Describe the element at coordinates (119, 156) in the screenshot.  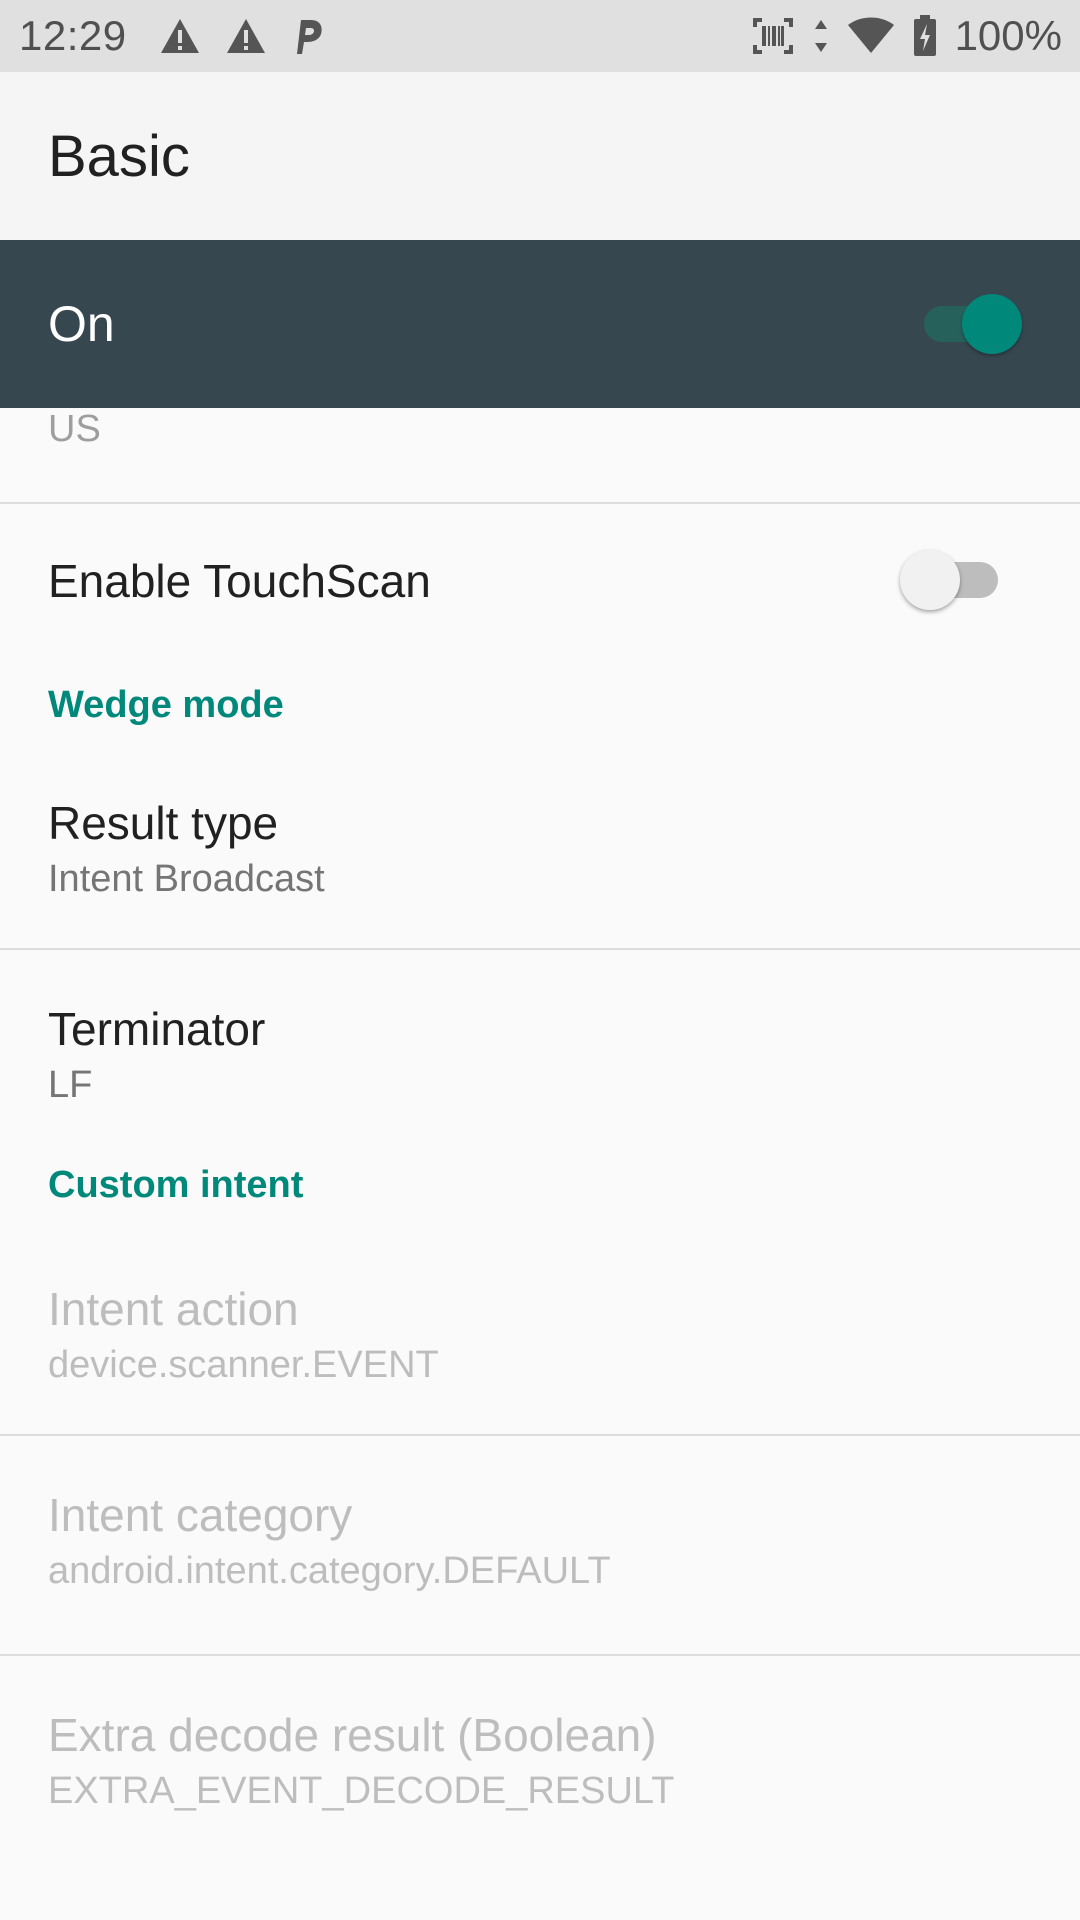
I see `page-title: Basic` at that location.